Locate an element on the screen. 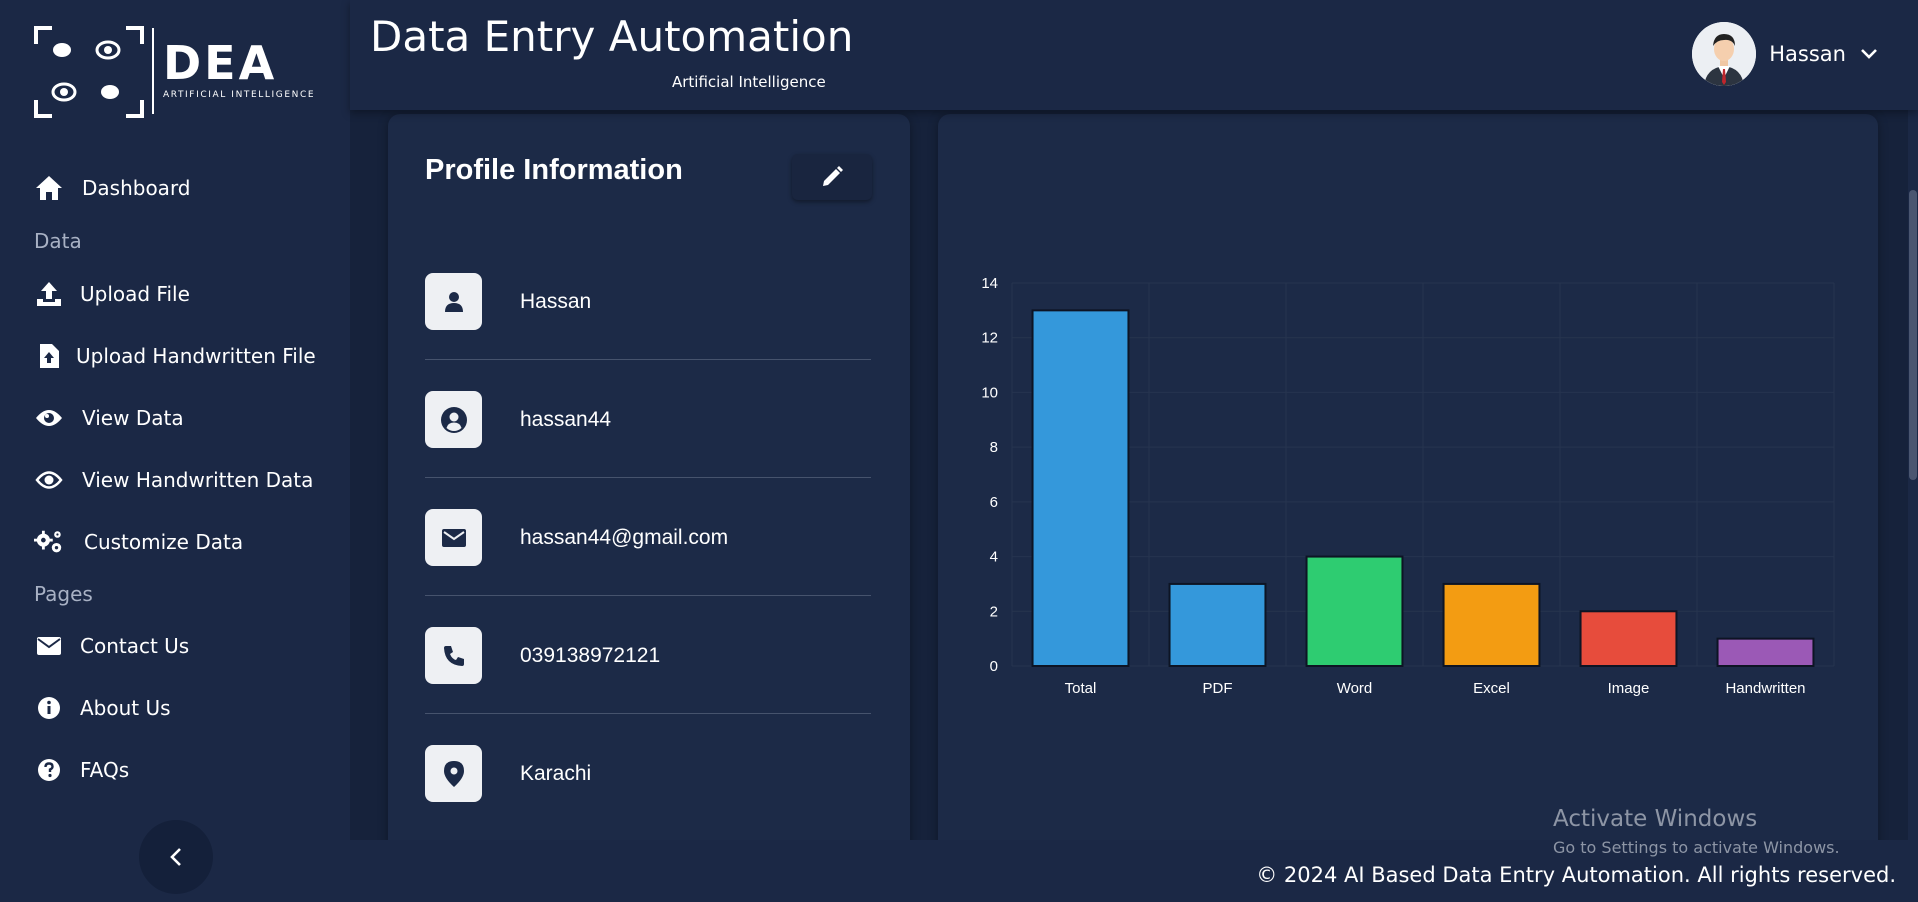  x-tick-label: Word is located at coordinates (1355, 688).